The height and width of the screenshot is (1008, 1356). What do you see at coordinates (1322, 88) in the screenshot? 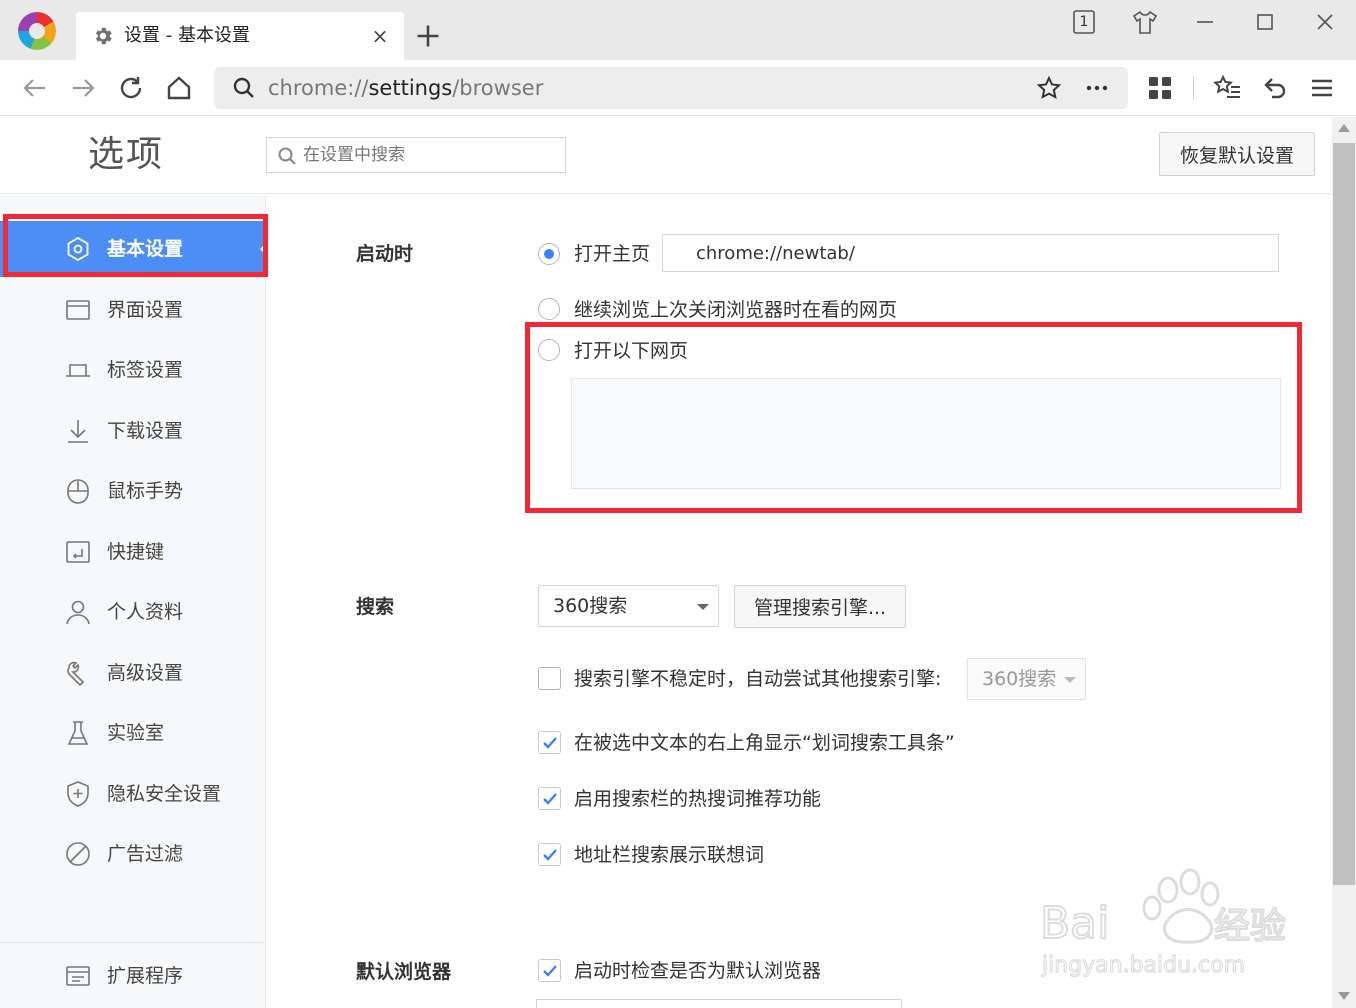
I see `menu-hamburger-icon` at bounding box center [1322, 88].